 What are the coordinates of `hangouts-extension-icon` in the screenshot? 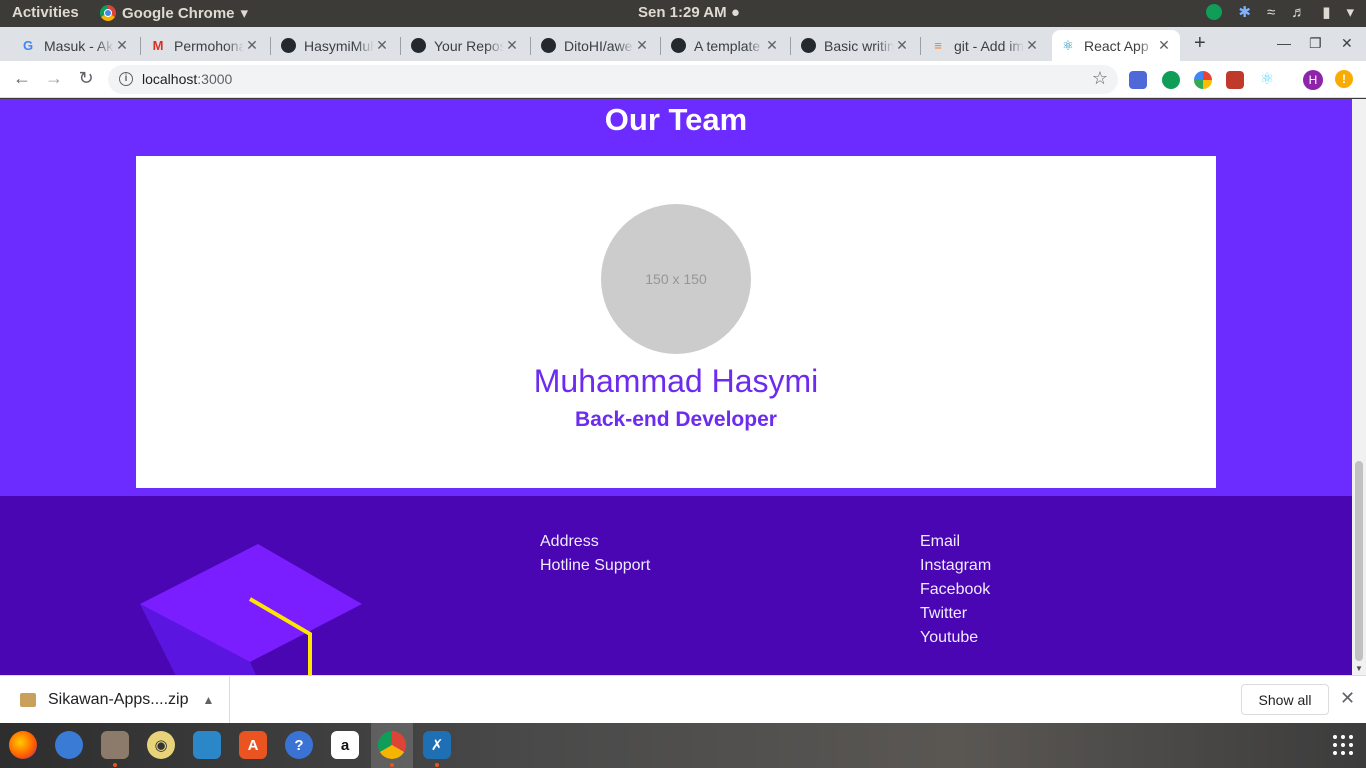 It's located at (1171, 80).